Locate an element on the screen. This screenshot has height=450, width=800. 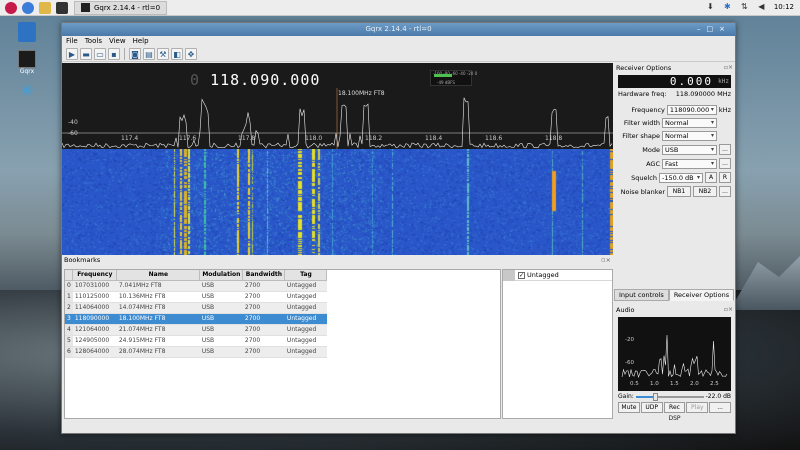
frequency-unit: kHz is located at coordinates (724, 110).